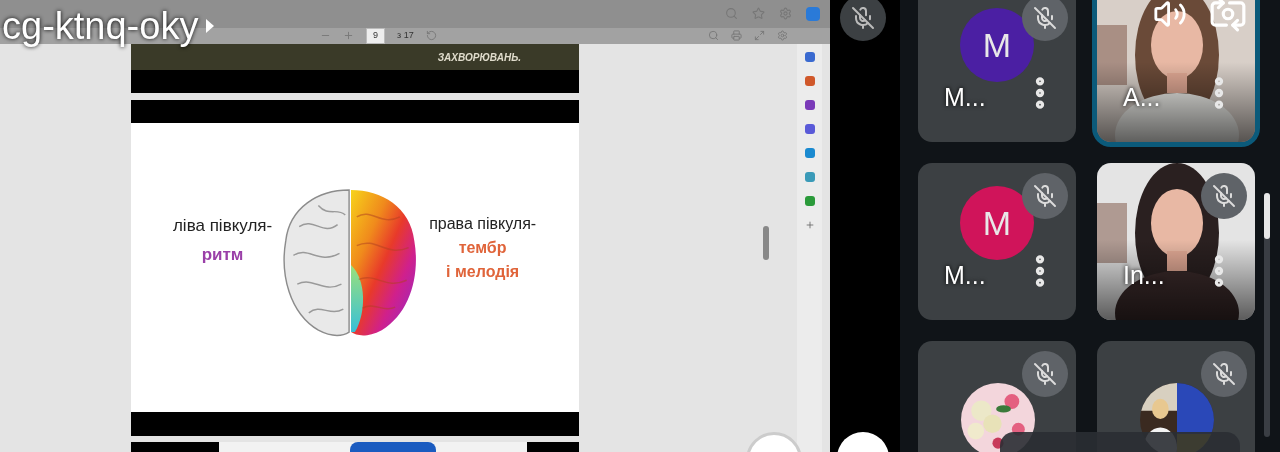 Image resolution: width=1280 pixels, height=452 pixels. I want to click on slide-caption: ЗАХВОРЮВАНЬ., so click(479, 57).